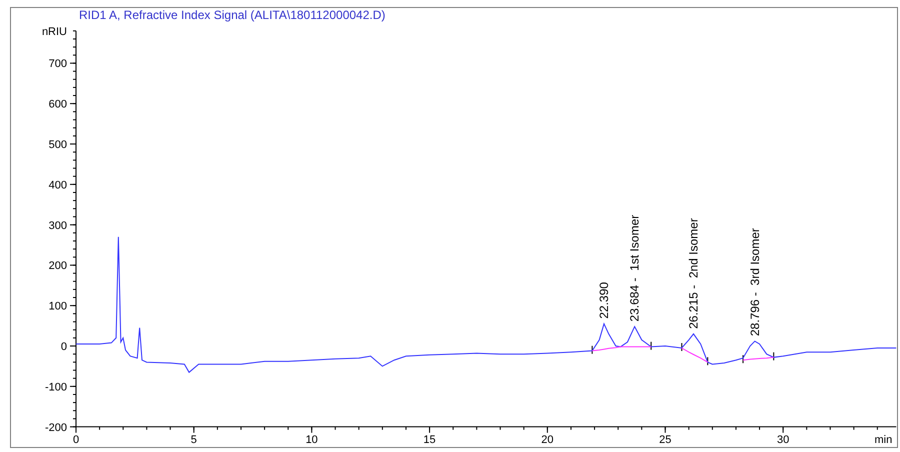  I want to click on axis-tick-label: 100, so click(57, 306).